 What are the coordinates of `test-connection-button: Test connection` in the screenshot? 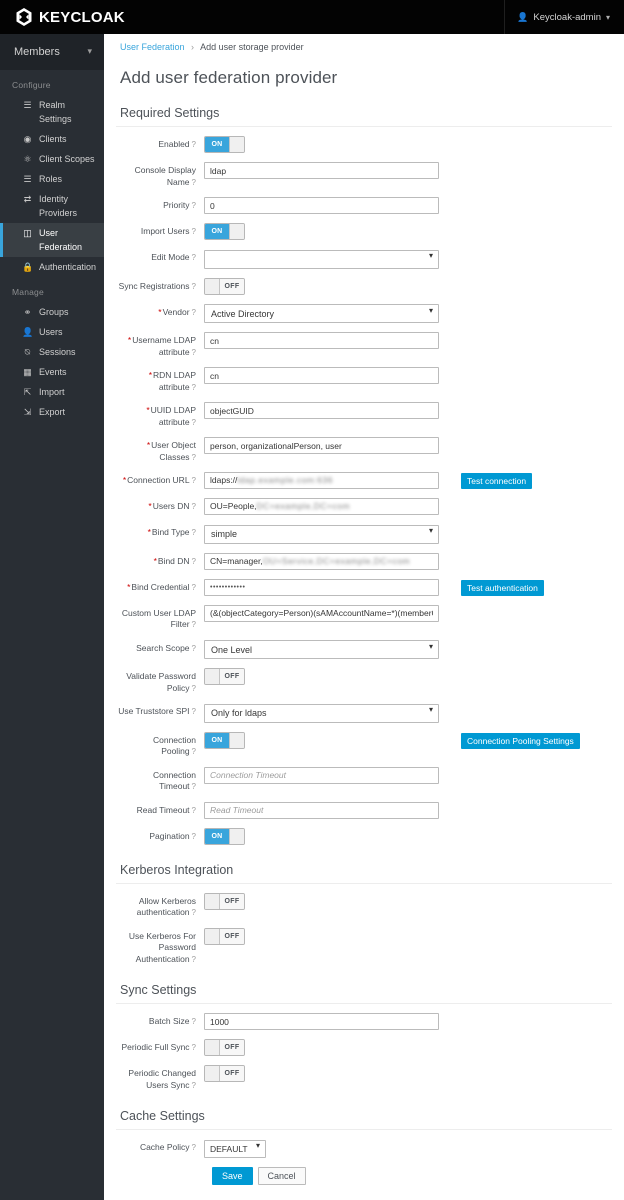 It's located at (497, 481).